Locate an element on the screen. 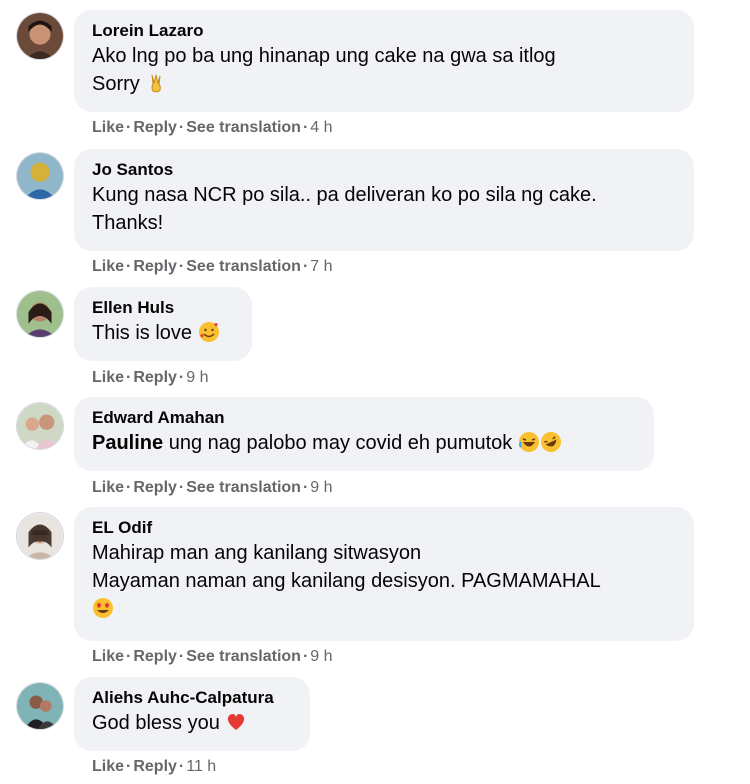 This screenshot has height=784, width=750. comment-actions: Like · Reply · See translation · 7 h is located at coordinates (212, 267).